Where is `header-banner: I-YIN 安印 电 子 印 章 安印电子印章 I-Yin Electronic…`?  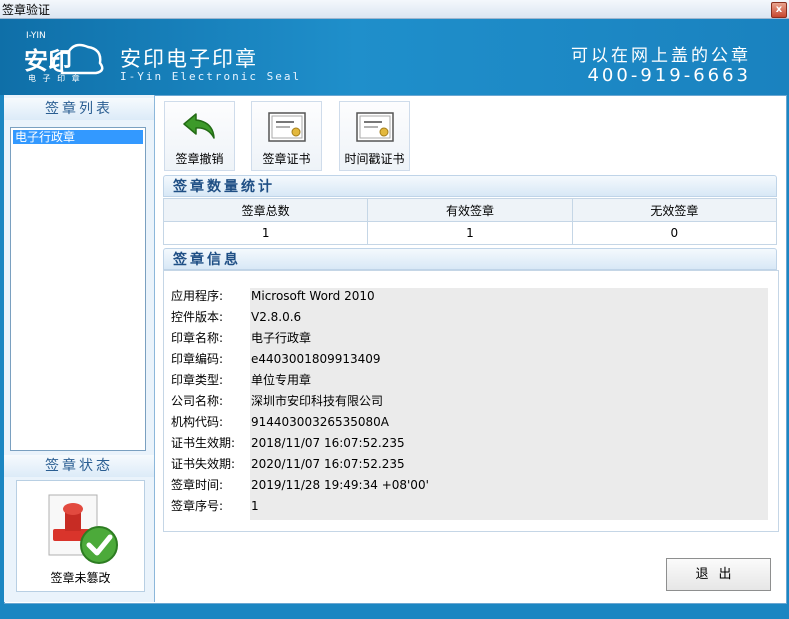 header-banner: I-YIN 安印 电 子 印 章 安印电子印章 I-Yin Electronic… is located at coordinates (394, 57).